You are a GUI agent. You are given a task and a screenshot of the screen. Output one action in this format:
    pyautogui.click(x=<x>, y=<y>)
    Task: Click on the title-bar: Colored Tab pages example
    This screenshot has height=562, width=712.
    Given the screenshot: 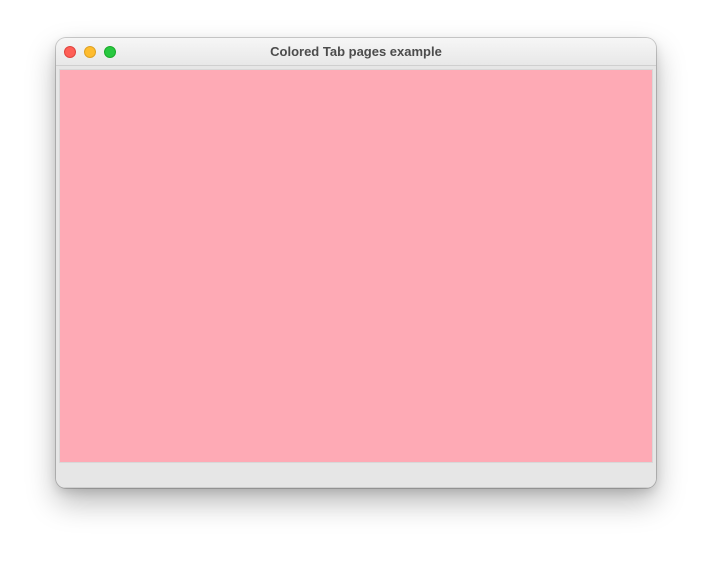 What is the action you would take?
    pyautogui.click(x=356, y=52)
    